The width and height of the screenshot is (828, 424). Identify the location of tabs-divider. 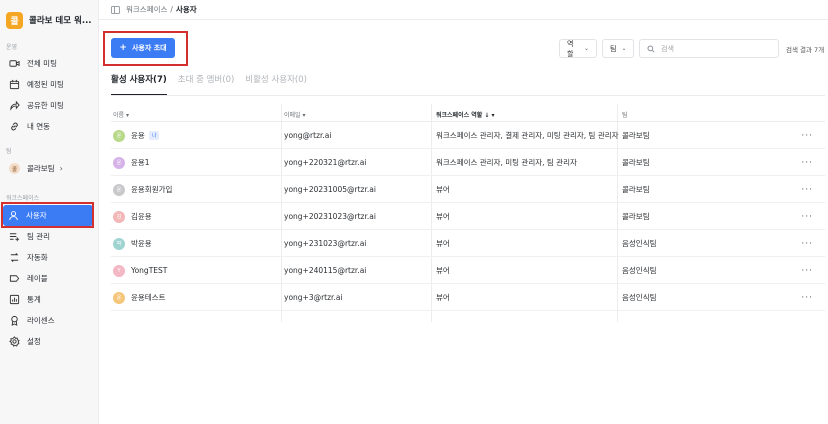
(468, 95).